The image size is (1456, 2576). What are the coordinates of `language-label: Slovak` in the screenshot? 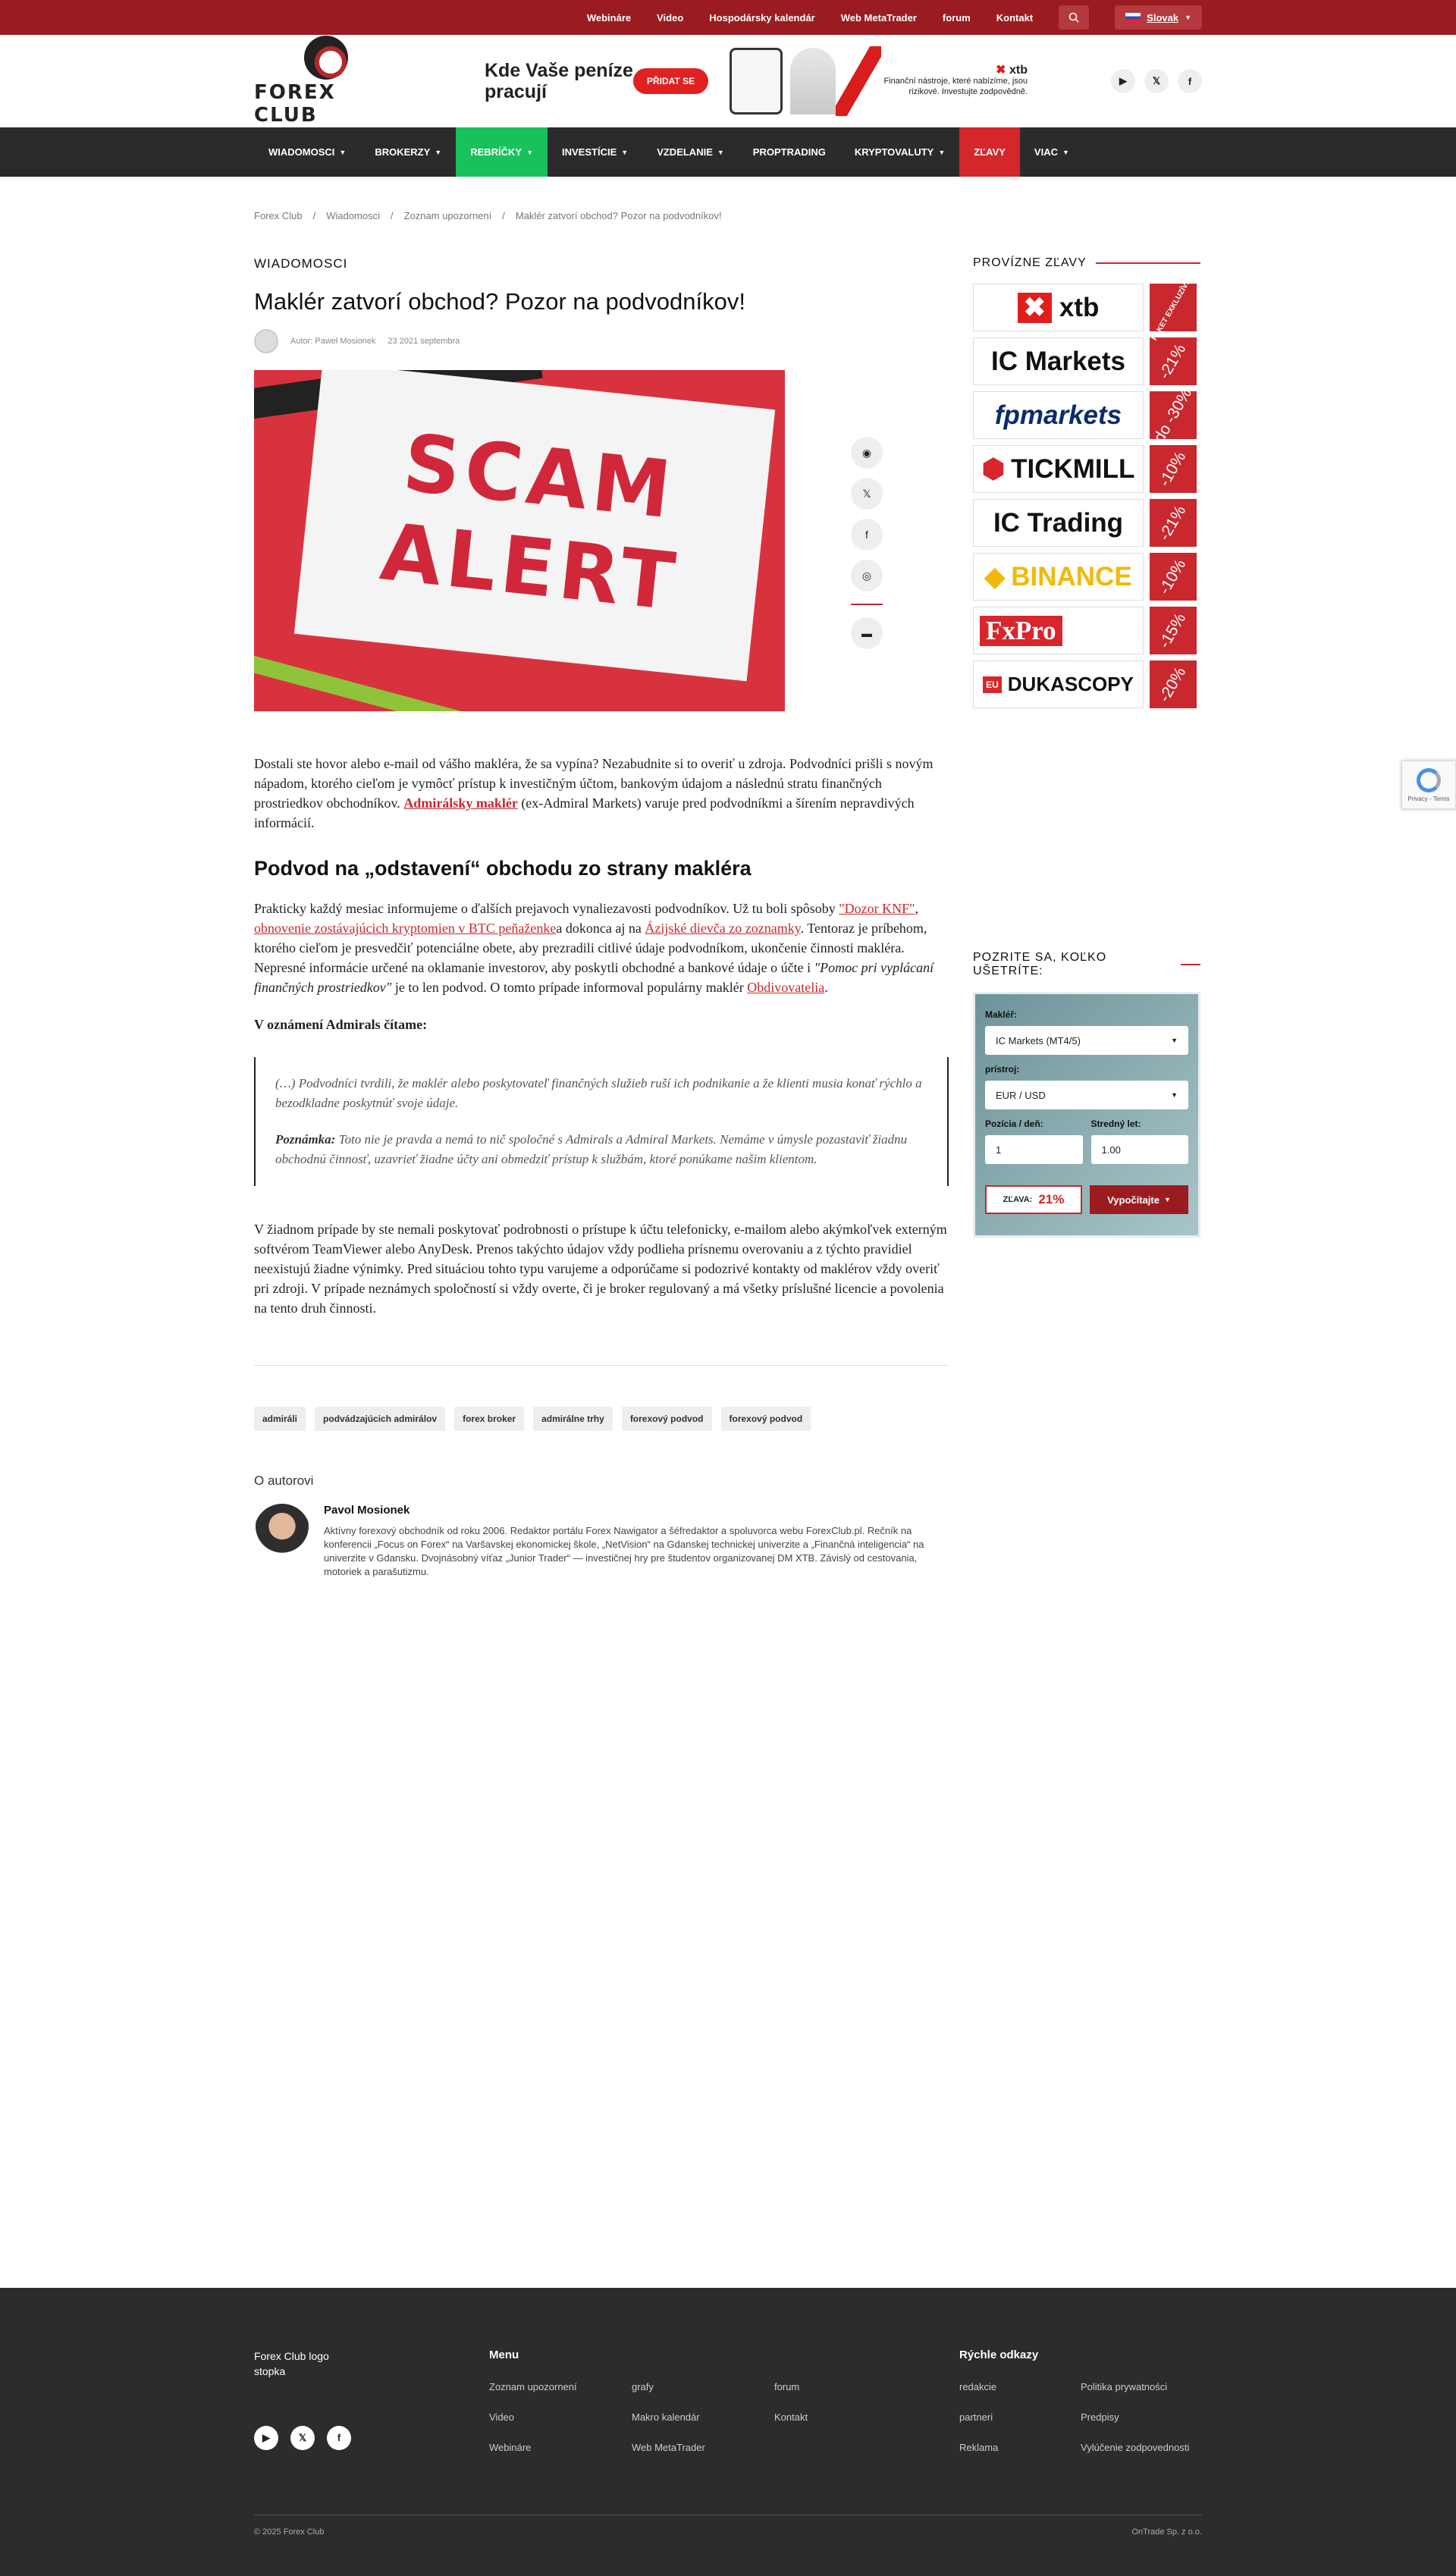 It's located at (1163, 17).